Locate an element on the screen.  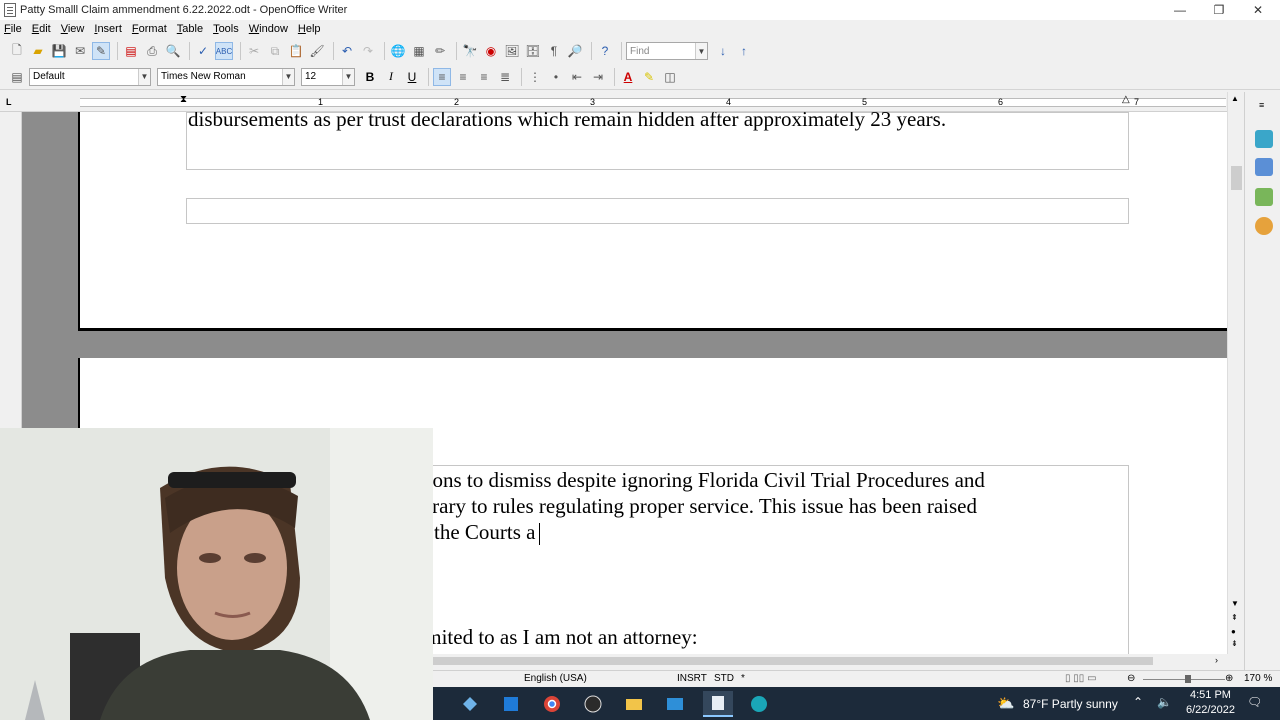
gallery-icon: 🖼 is located at coordinates (512, 51).